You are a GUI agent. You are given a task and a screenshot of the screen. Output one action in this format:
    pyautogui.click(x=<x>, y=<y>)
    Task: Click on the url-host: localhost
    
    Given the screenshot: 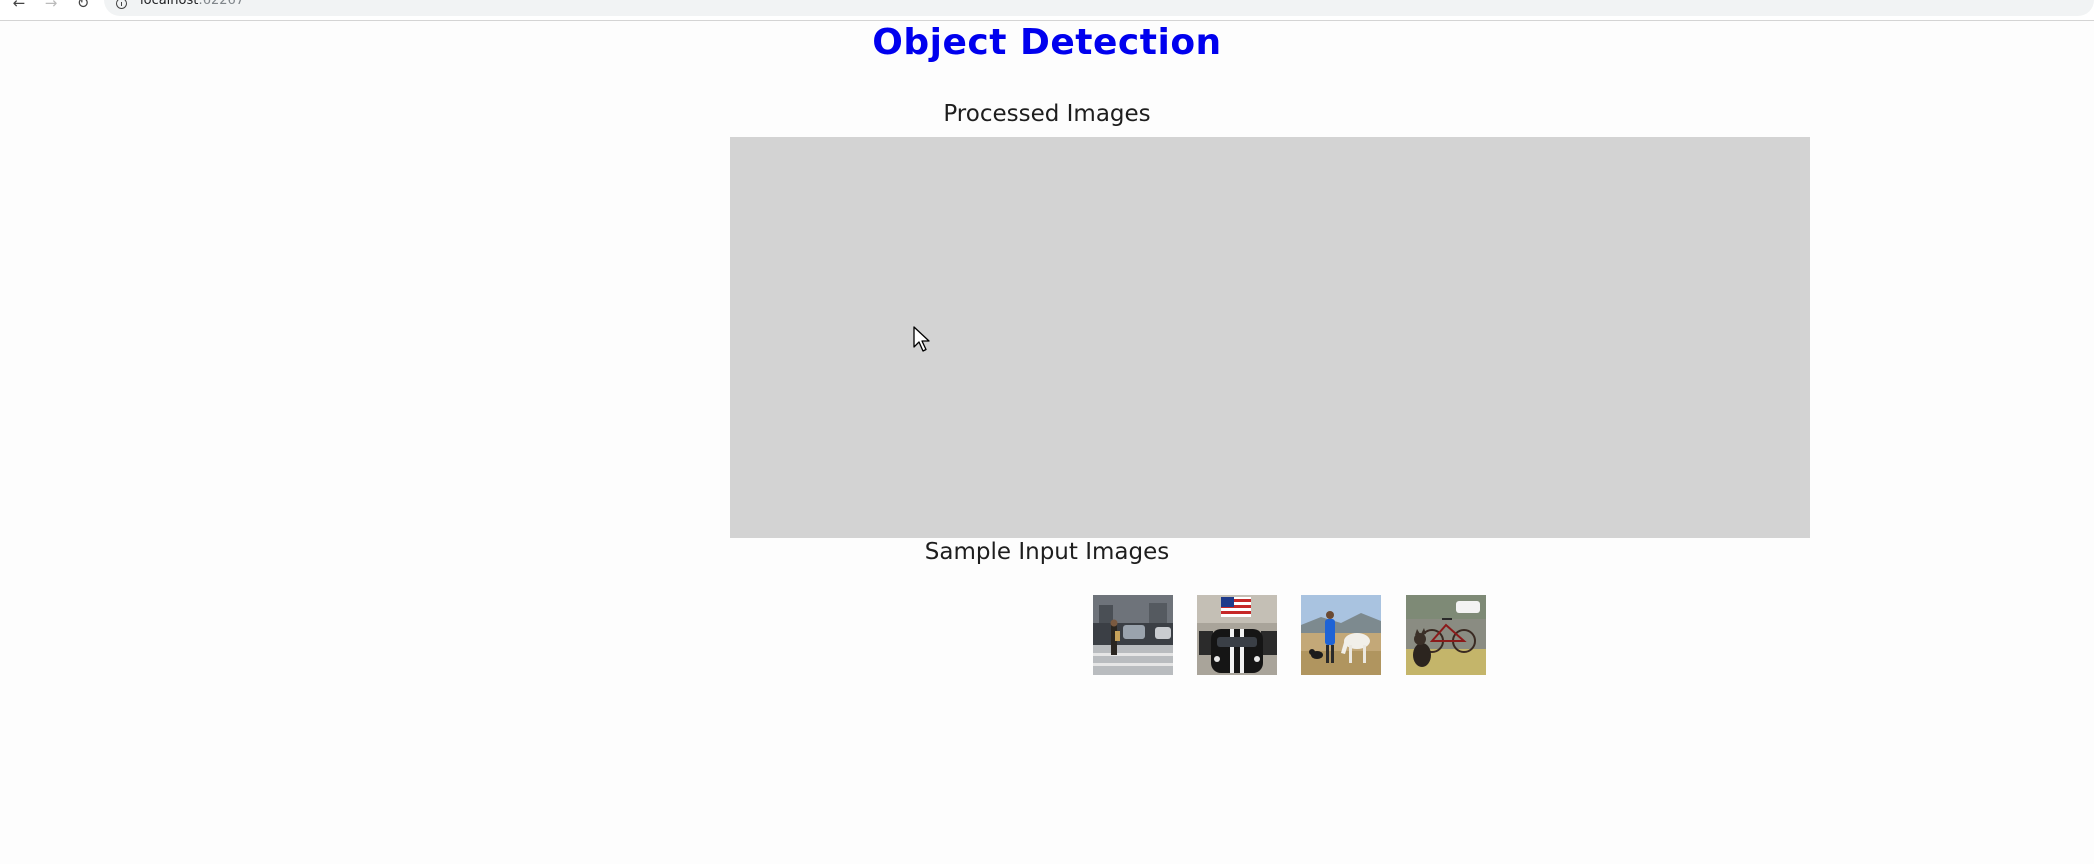 What is the action you would take?
    pyautogui.click(x=169, y=4)
    